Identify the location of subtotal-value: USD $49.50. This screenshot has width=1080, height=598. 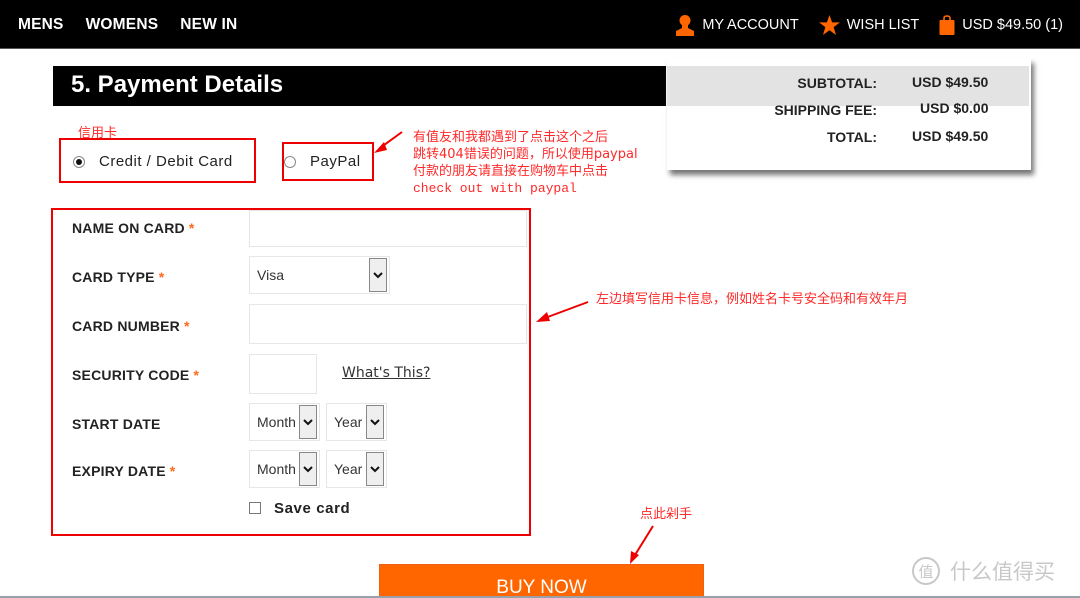
(950, 82).